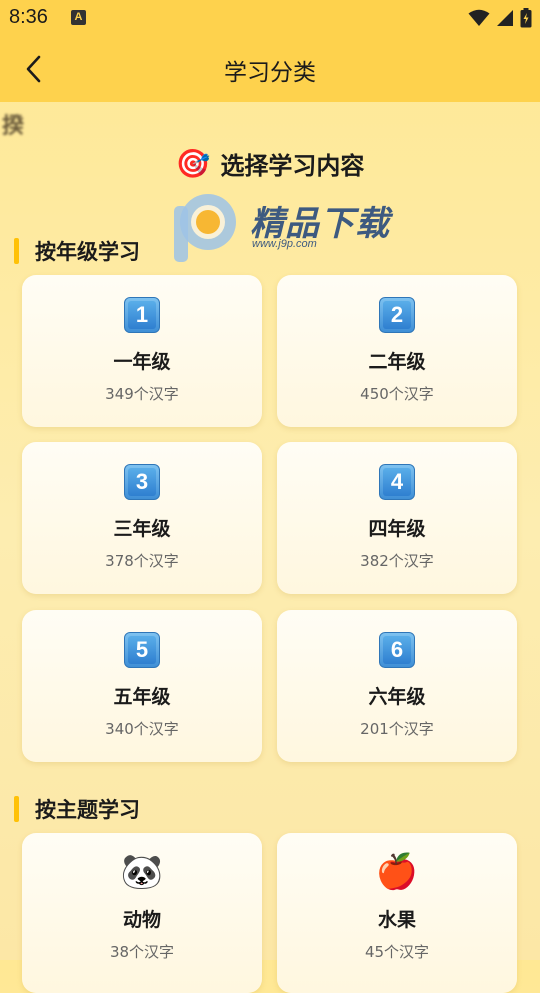 Image resolution: width=540 pixels, height=993 pixels. I want to click on card-title: 四年级, so click(397, 529).